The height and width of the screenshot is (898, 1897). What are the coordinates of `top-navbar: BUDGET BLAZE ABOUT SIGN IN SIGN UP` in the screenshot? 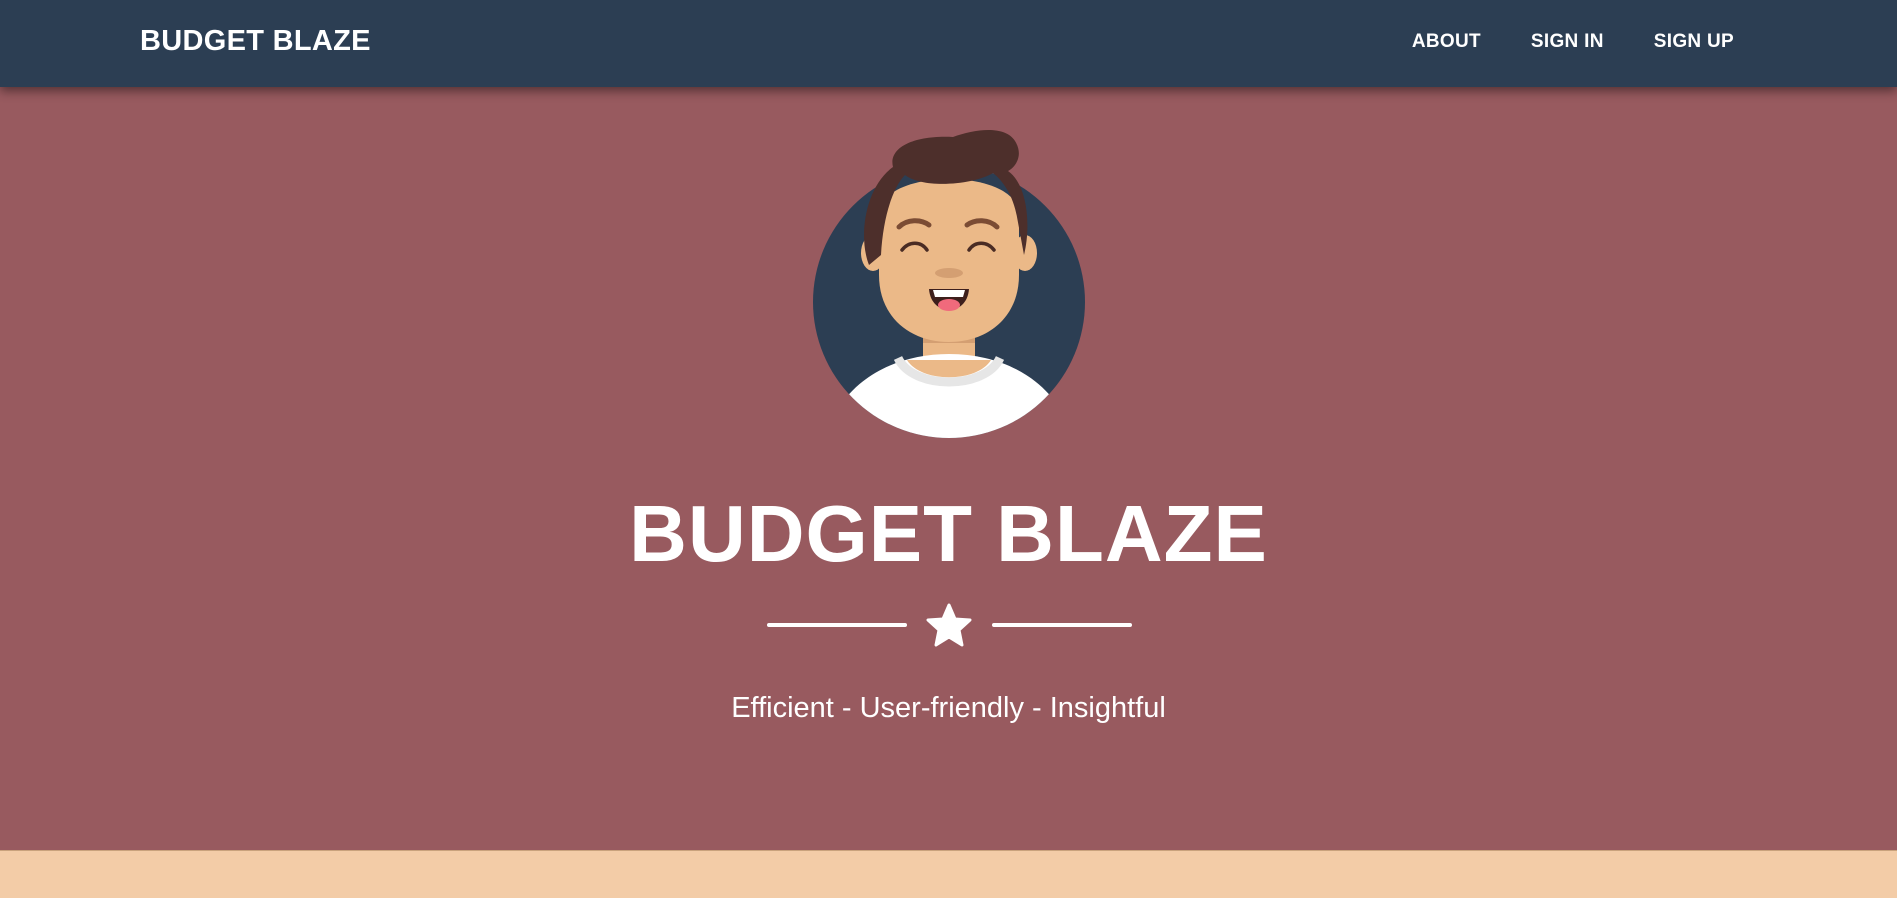 It's located at (948, 43).